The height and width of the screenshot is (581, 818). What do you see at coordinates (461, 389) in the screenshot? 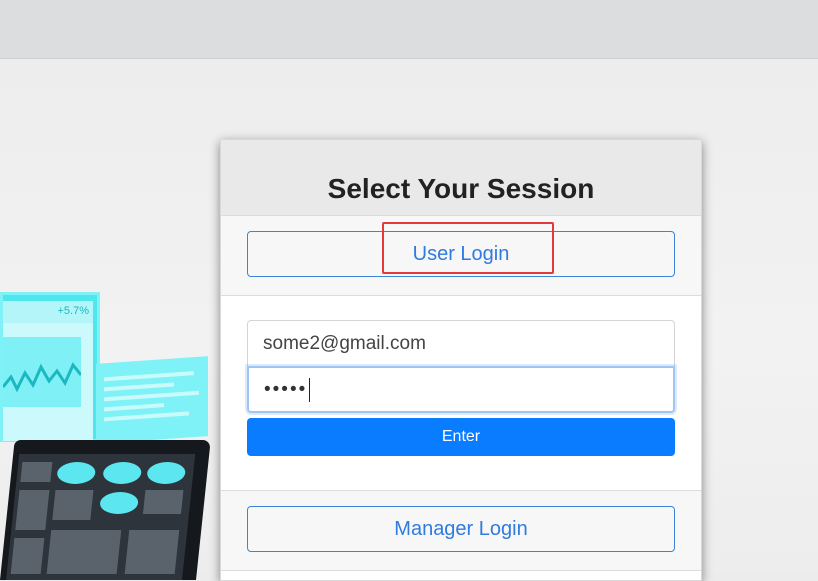
I see `password-field: •••••` at bounding box center [461, 389].